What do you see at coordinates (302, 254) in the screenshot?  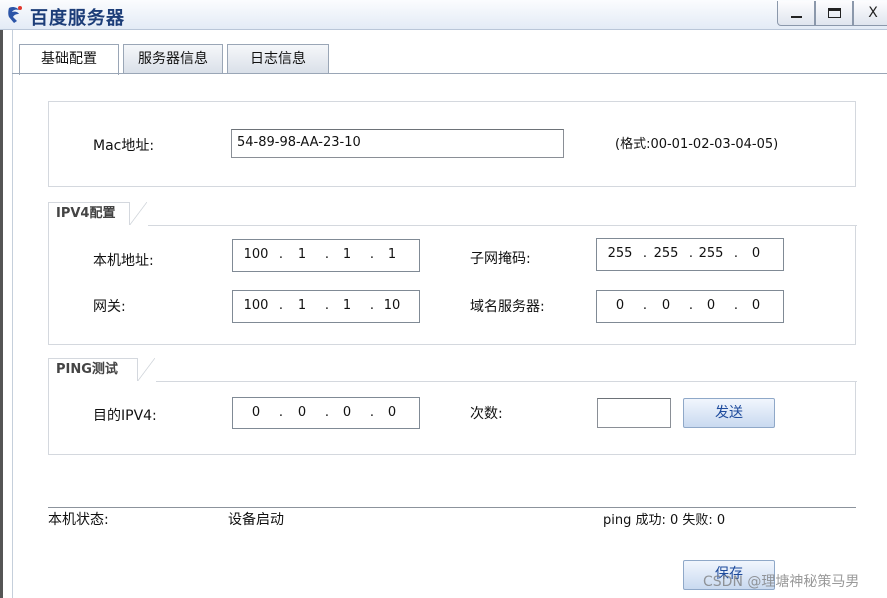 I see `local-address-octet-2: 1` at bounding box center [302, 254].